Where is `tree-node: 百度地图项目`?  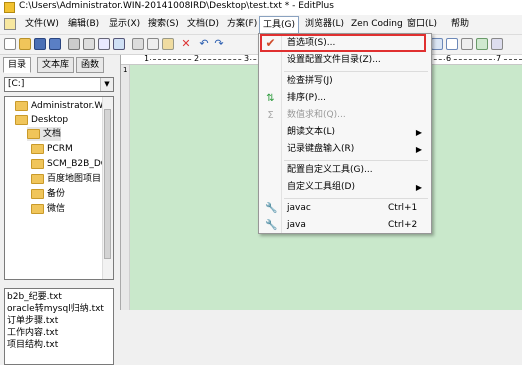
tree-node: 百度地图项目 is located at coordinates (66, 179).